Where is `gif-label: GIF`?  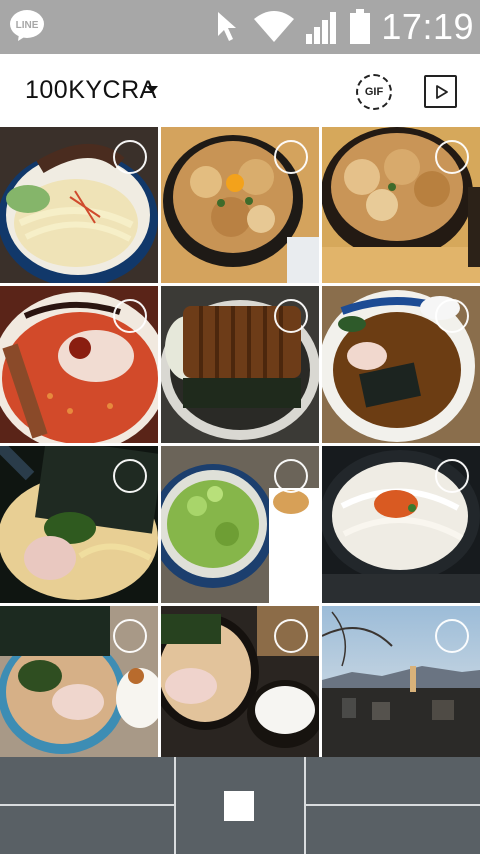 gif-label: GIF is located at coordinates (374, 92).